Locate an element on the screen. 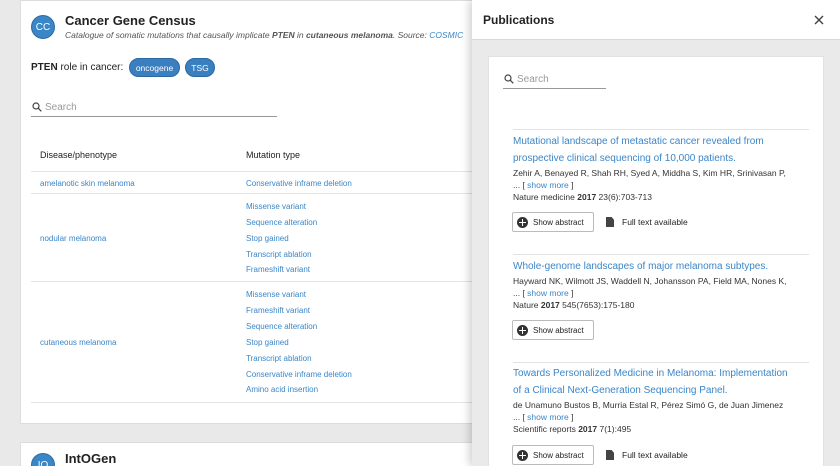 The image size is (840, 466). journal-ref: 7(1):495 is located at coordinates (614, 429).